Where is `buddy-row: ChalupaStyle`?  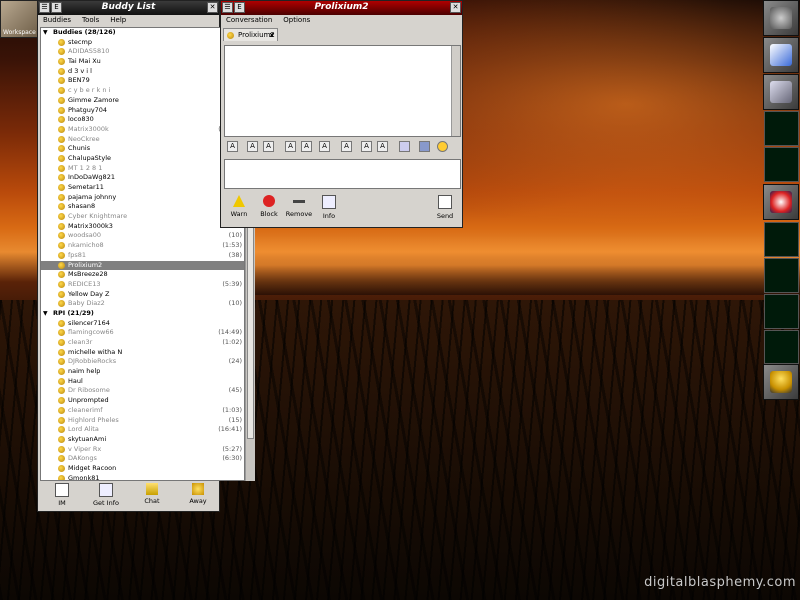 buddy-row: ChalupaStyle is located at coordinates (142, 159).